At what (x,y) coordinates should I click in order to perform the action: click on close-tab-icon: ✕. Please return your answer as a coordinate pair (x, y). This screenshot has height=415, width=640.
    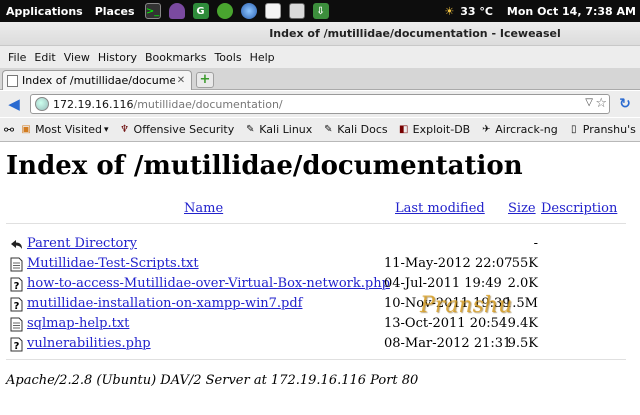
    Looking at the image, I should click on (181, 81).